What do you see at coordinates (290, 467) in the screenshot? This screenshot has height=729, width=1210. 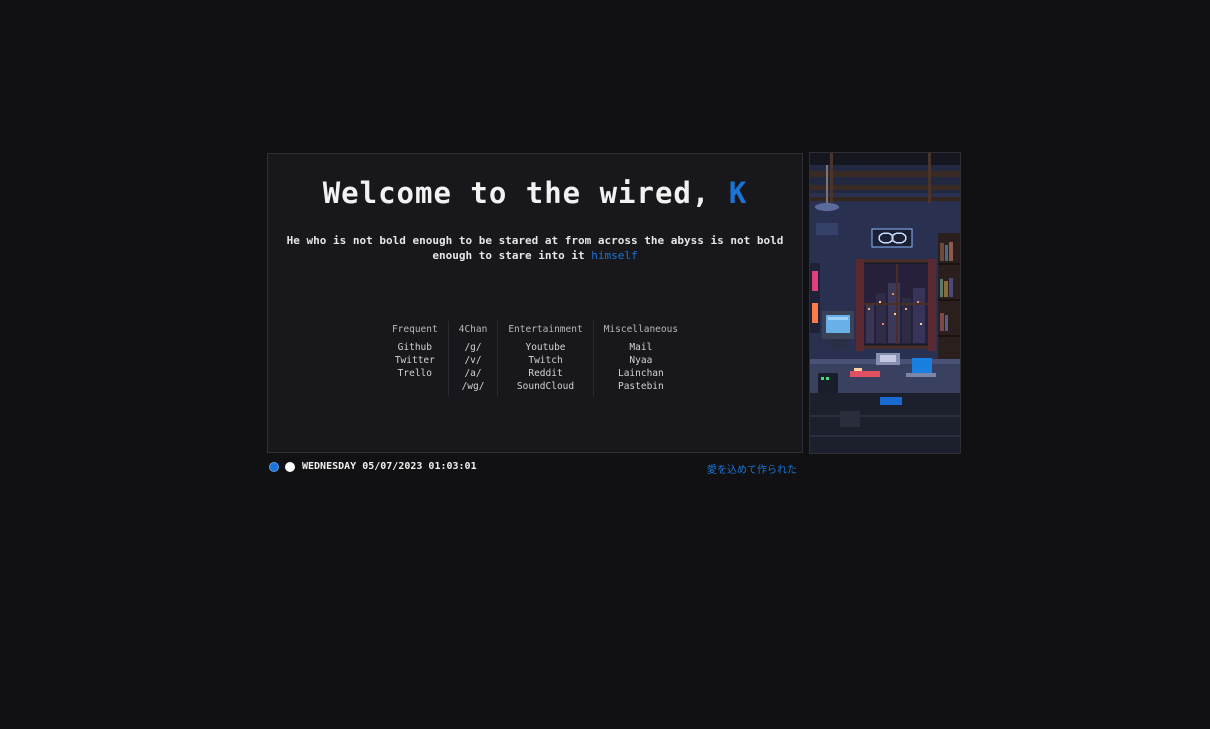 I see `theme-dot-white-icon` at bounding box center [290, 467].